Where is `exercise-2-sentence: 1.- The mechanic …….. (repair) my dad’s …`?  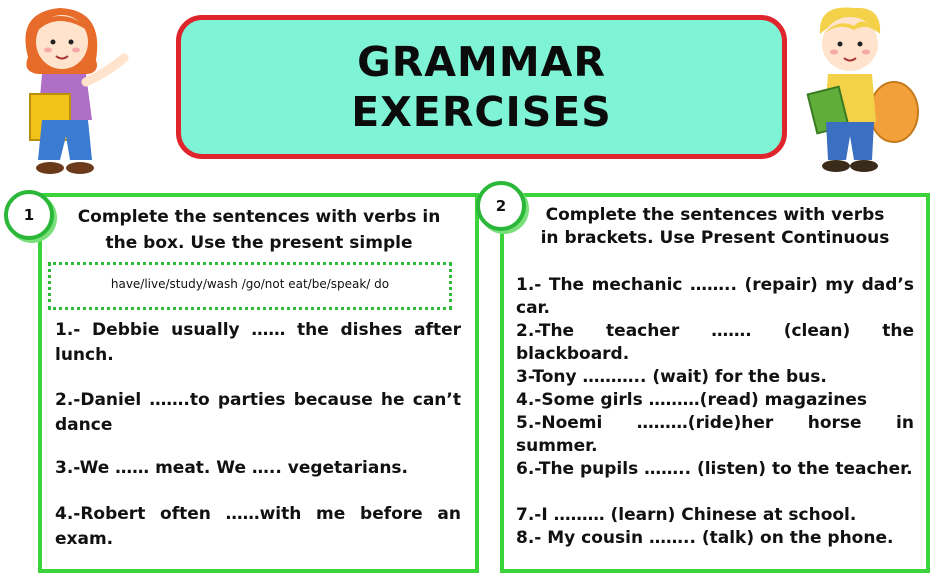
exercise-2-sentence: 1.- The mechanic …….. (repair) my dad’s … is located at coordinates (715, 296).